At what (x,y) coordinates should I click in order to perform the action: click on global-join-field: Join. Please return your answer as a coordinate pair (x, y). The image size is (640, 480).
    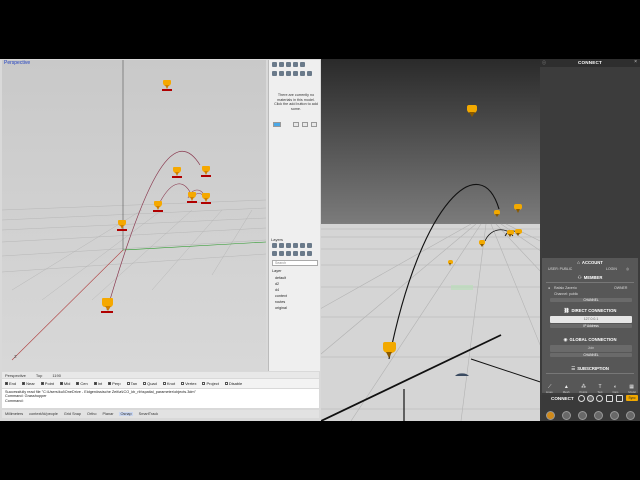
    Looking at the image, I should click on (591, 348).